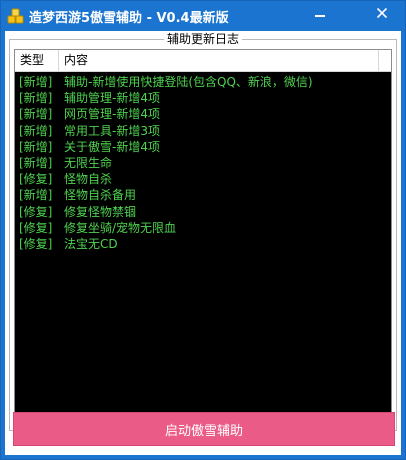 The height and width of the screenshot is (460, 406). I want to click on minimize-icon, so click(320, 16).